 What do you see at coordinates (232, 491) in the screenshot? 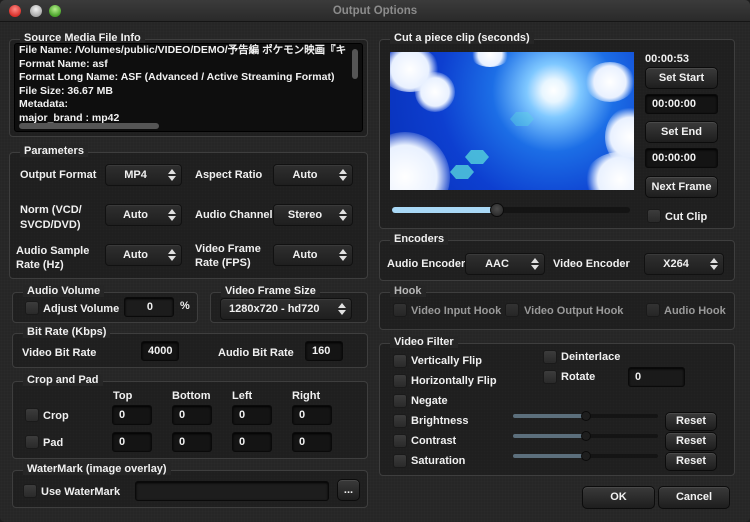
I see `watermark-path-input` at bounding box center [232, 491].